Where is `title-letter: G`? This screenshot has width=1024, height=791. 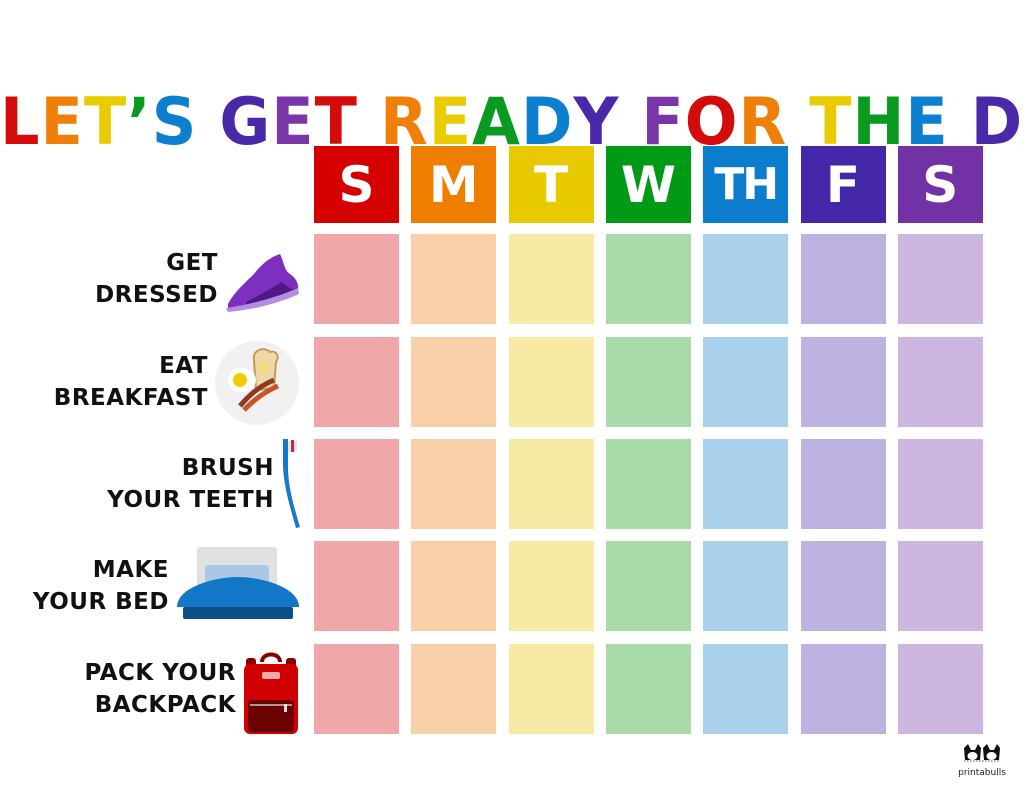 title-letter: G is located at coordinates (245, 121).